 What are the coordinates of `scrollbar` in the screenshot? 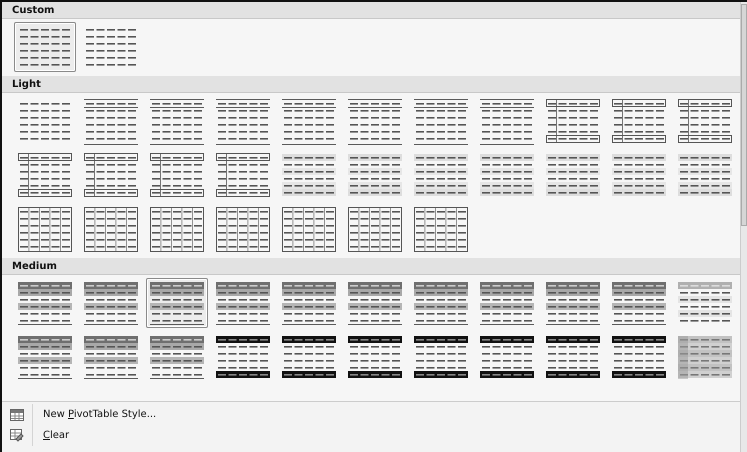 It's located at (743, 227).